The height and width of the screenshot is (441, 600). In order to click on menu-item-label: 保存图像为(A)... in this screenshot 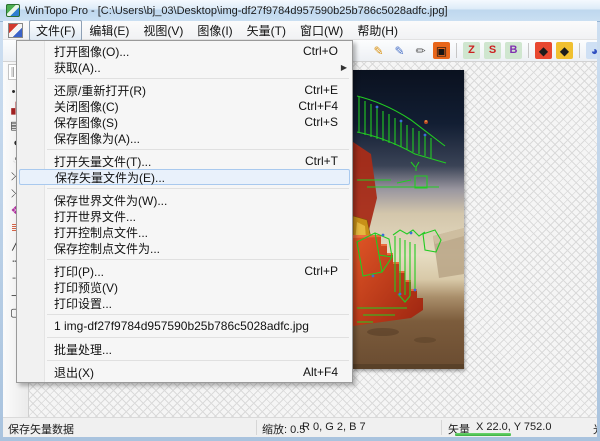, I will do `click(97, 138)`.